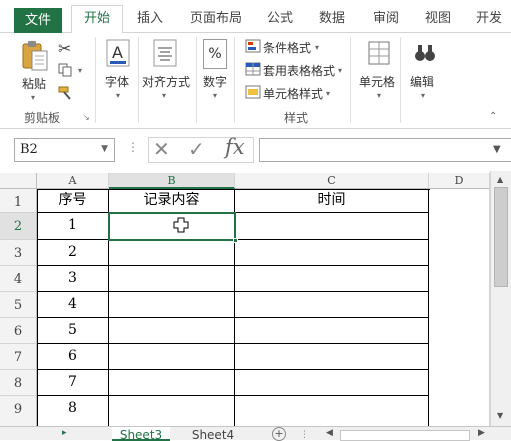  I want to click on scroll-up-icon: ▲, so click(500, 179).